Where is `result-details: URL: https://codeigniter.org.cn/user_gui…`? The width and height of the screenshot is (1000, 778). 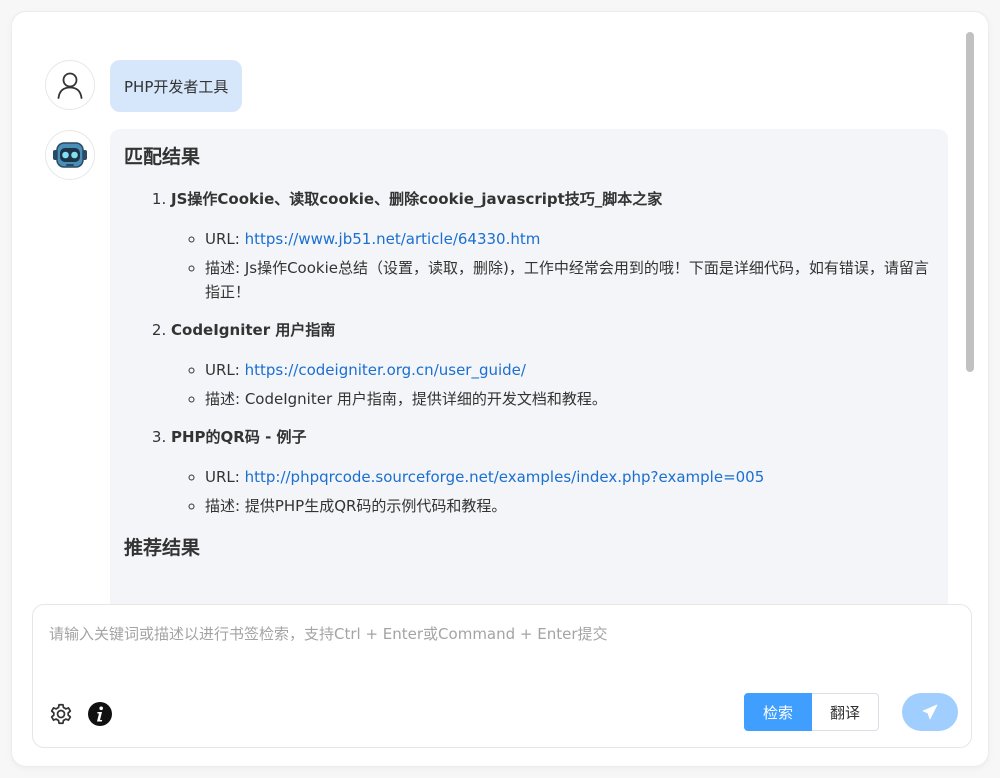 result-details: URL: https://codeigniter.org.cn/user_gui… is located at coordinates (552, 384).